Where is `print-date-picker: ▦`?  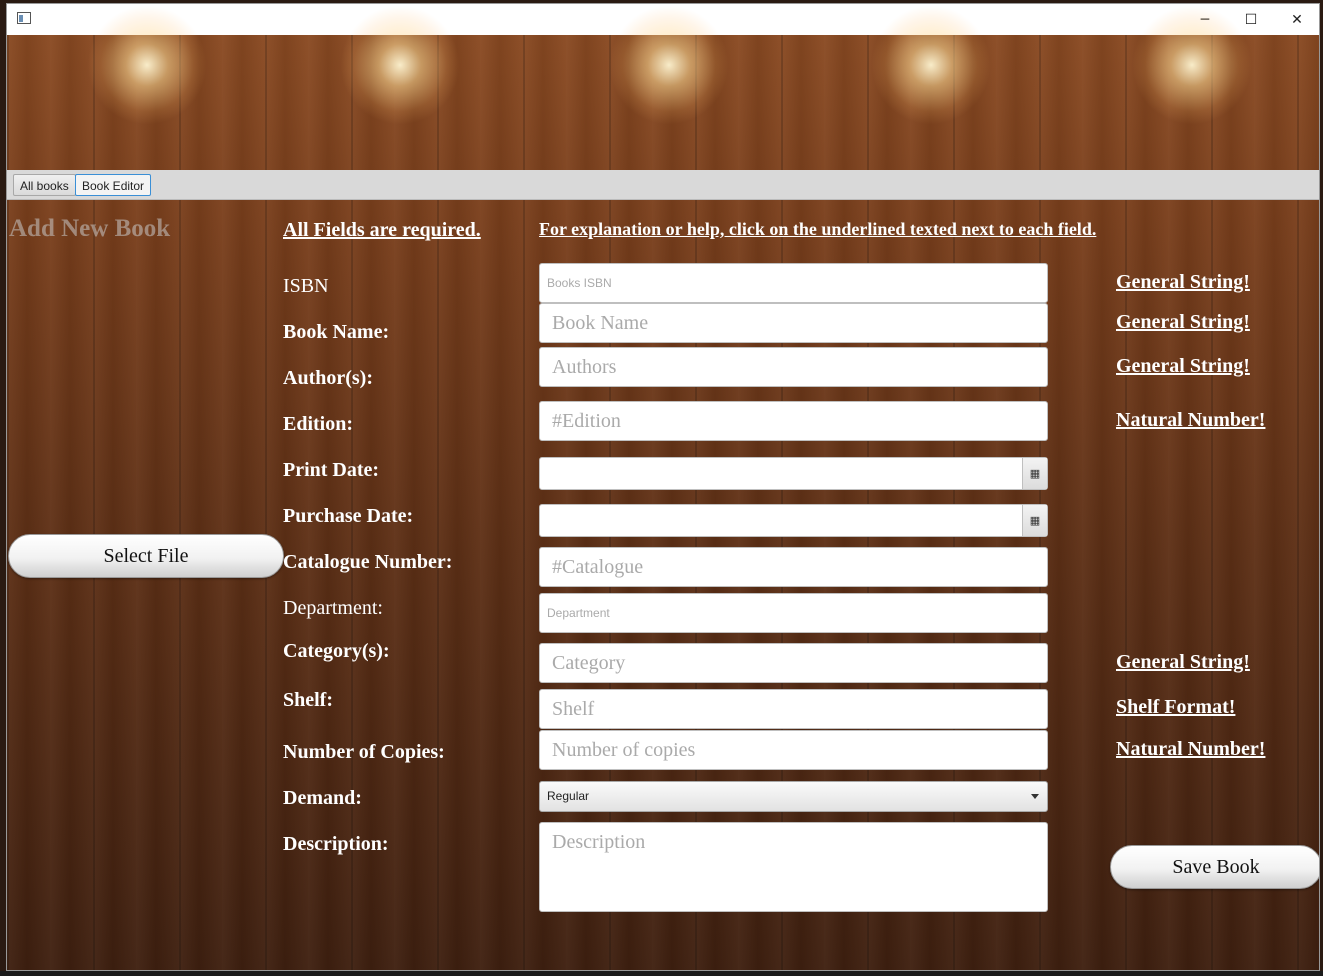 print-date-picker: ▦ is located at coordinates (793, 473).